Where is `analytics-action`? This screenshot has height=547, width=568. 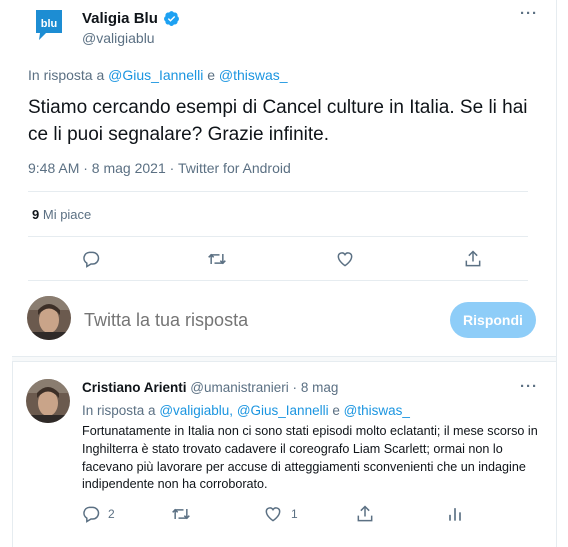
analytics-action is located at coordinates (455, 514).